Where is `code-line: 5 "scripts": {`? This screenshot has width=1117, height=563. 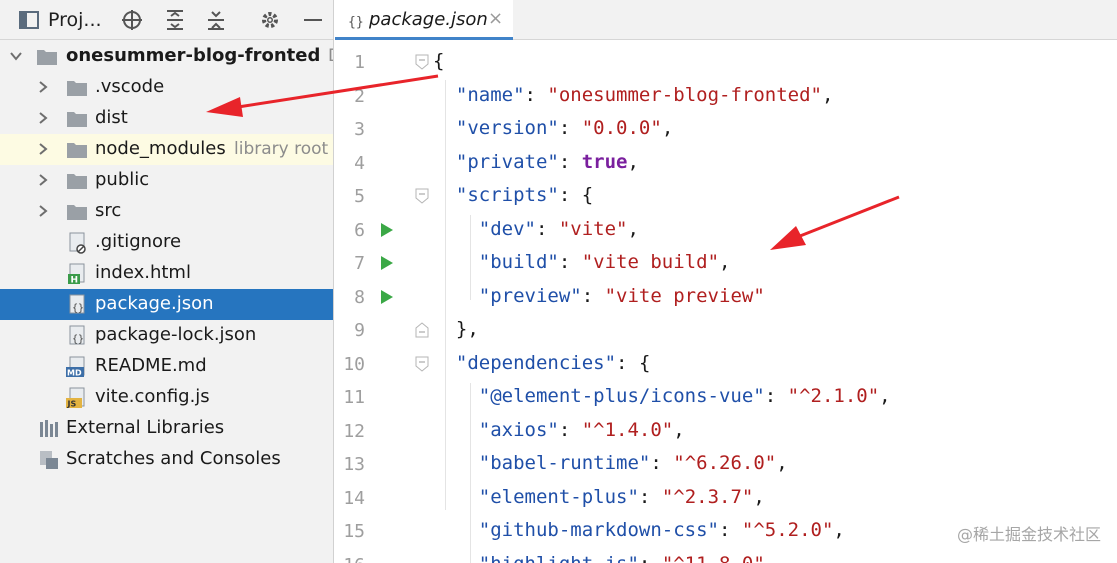
code-line: 5 "scripts": { is located at coordinates (726, 196).